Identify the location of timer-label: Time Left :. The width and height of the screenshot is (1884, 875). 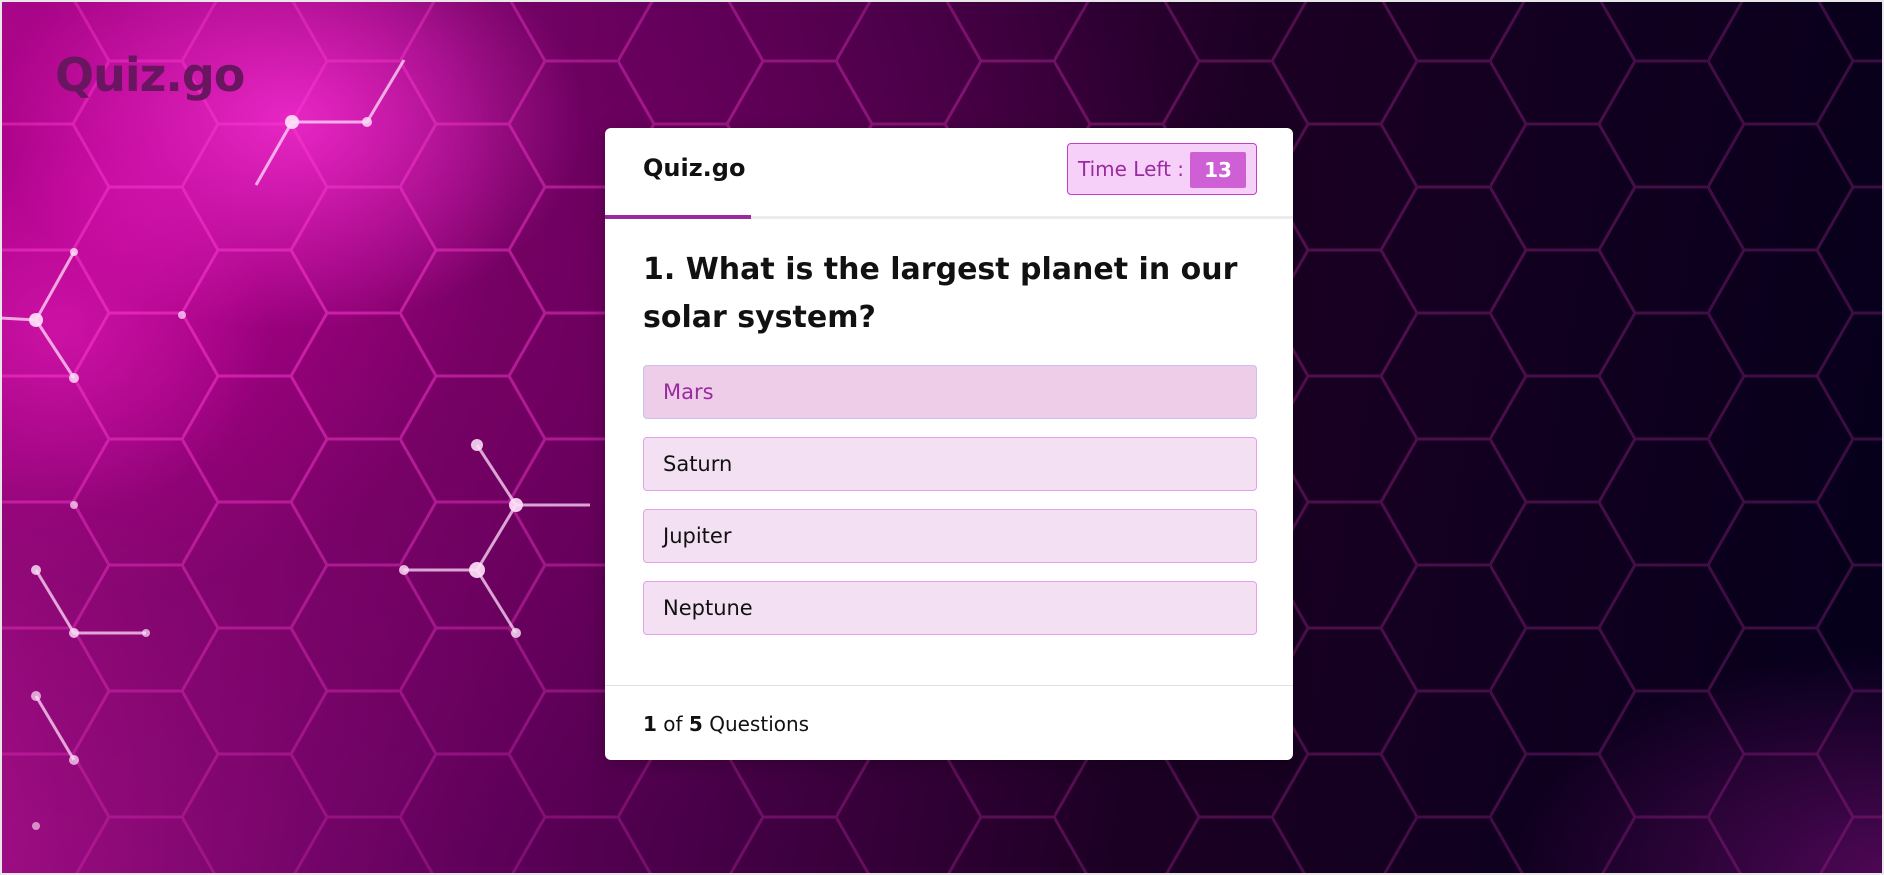
(1131, 169).